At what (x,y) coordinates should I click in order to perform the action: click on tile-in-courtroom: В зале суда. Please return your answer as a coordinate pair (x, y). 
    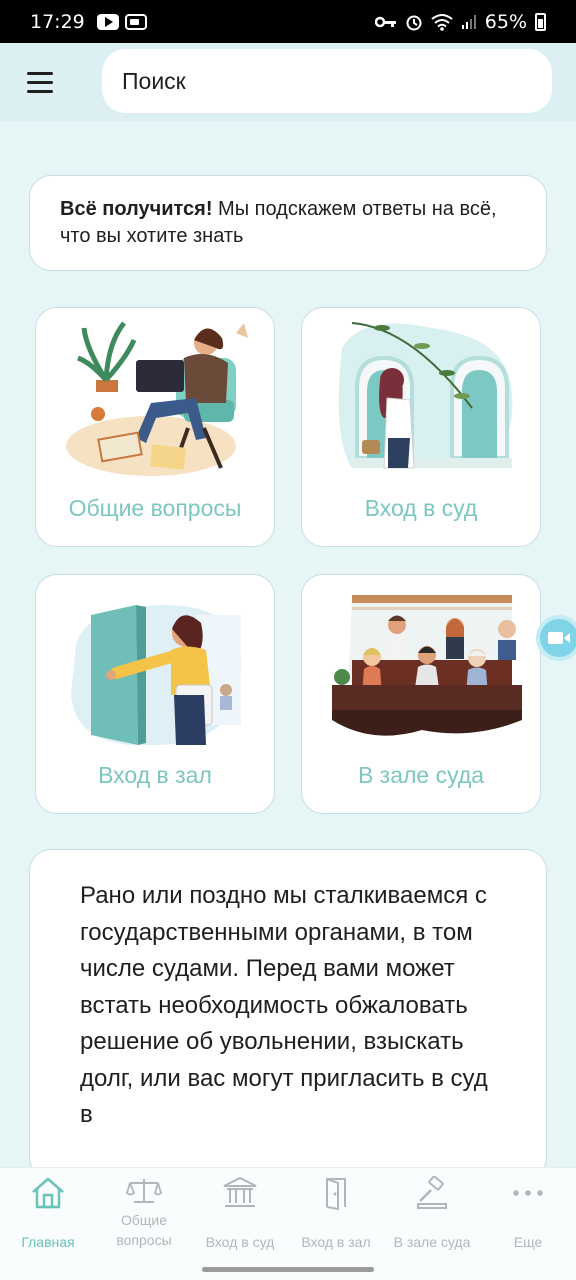
    Looking at the image, I should click on (421, 694).